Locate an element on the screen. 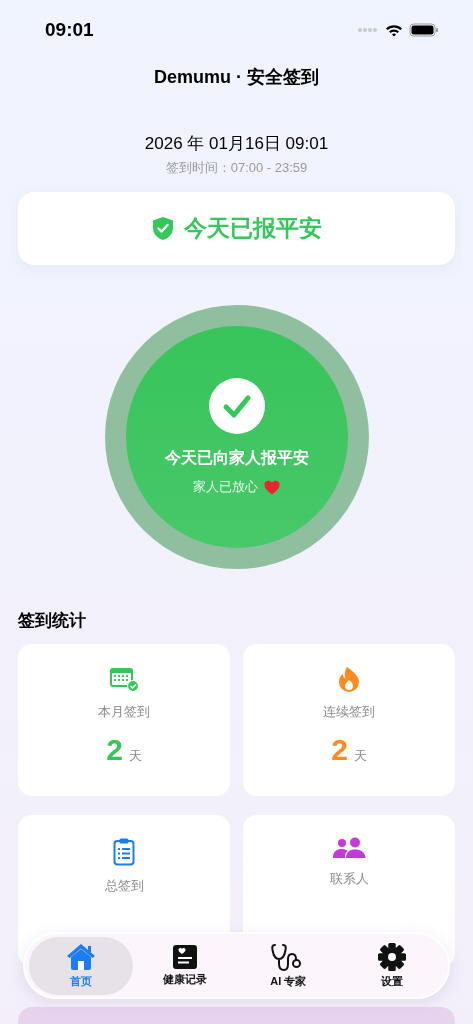  status-time: 09:01 is located at coordinates (69, 30).